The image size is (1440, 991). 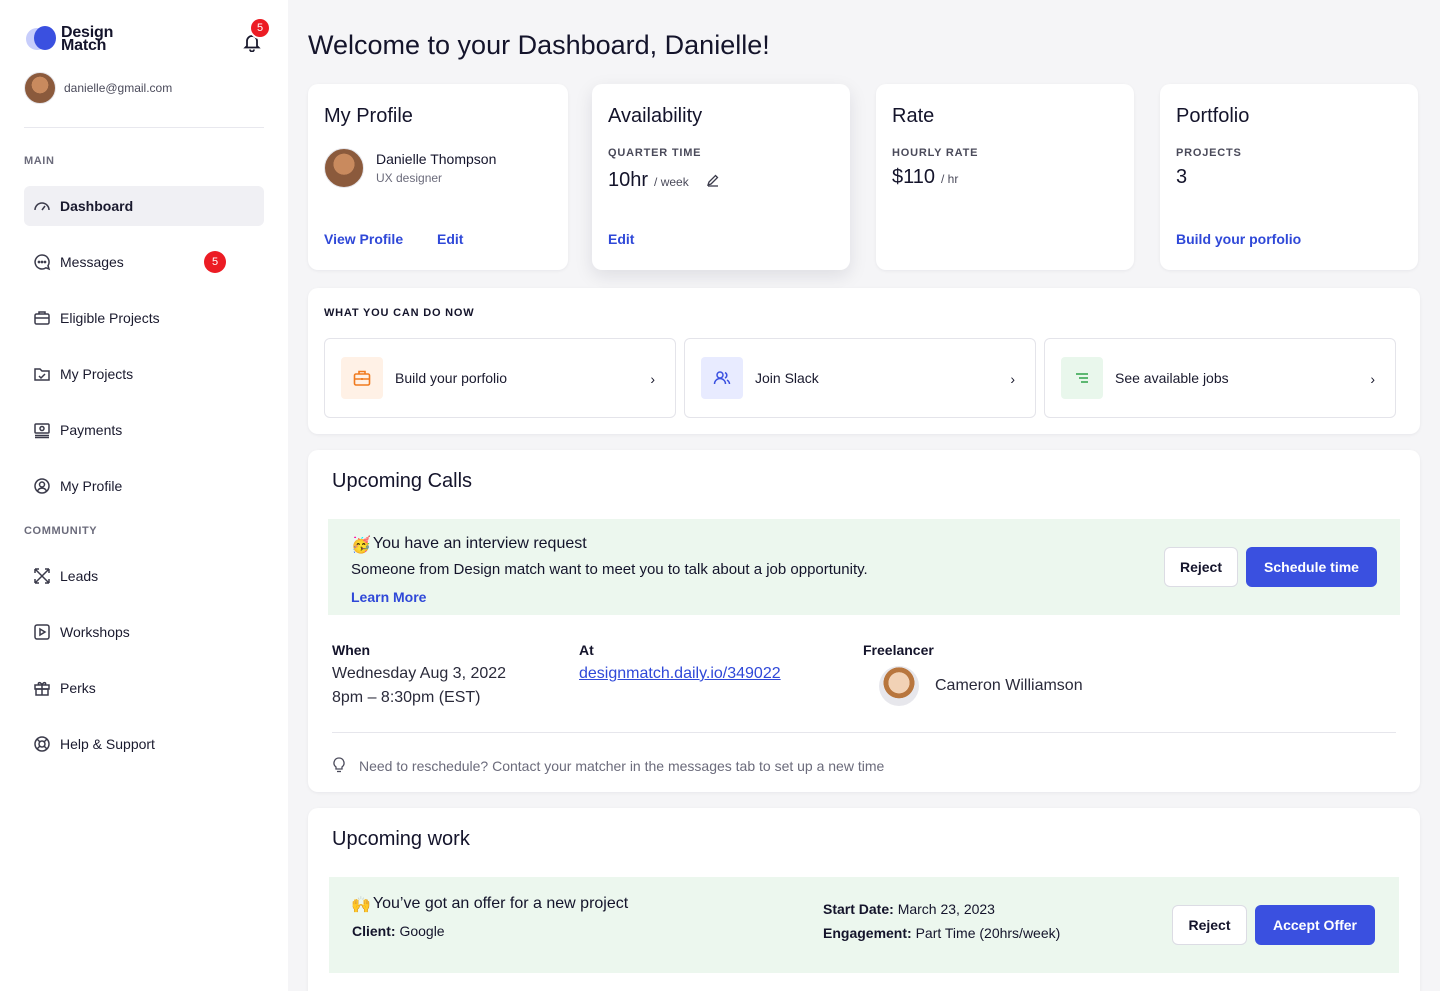 I want to click on profile-avatar, so click(x=344, y=168).